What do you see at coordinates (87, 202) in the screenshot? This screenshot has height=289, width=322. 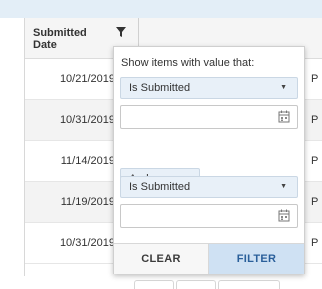 I see `submitted-date-cell: 11/19/2019` at bounding box center [87, 202].